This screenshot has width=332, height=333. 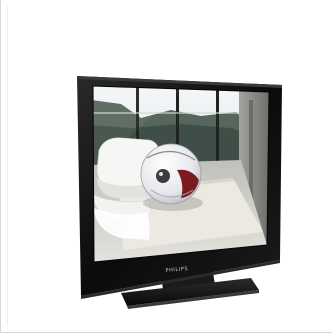 What do you see at coordinates (171, 177) in the screenshot?
I see `screen-robot` at bounding box center [171, 177].